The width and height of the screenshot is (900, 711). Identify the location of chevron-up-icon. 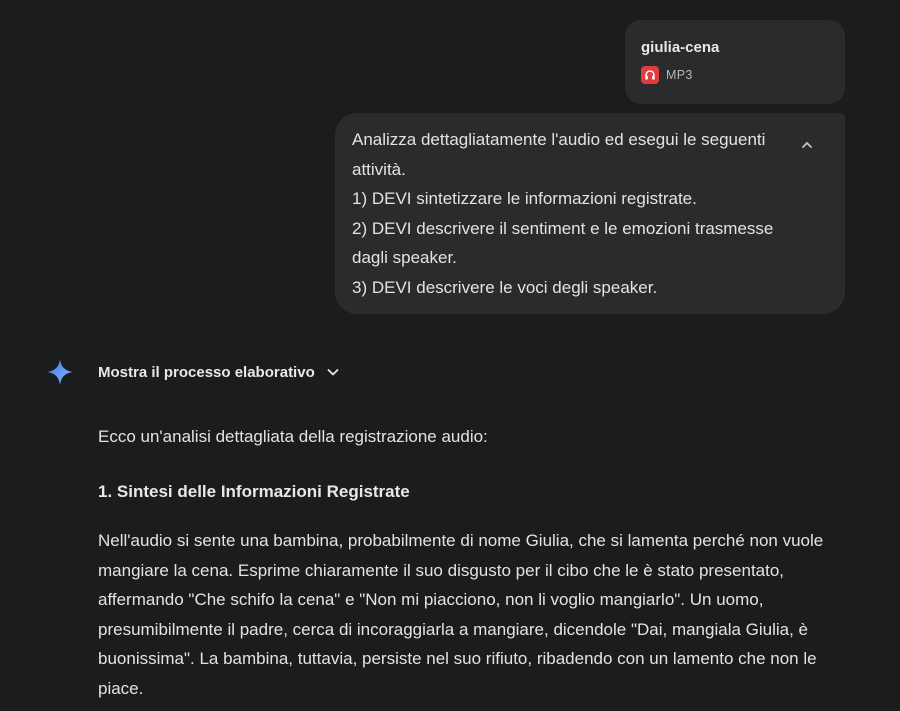
(807, 145).